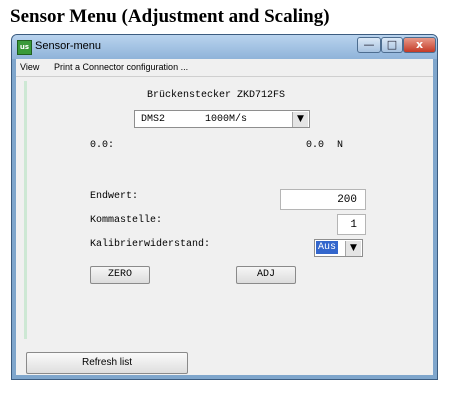 The width and height of the screenshot is (458, 396). What do you see at coordinates (266, 275) in the screenshot?
I see `adj-button: ADJ` at bounding box center [266, 275].